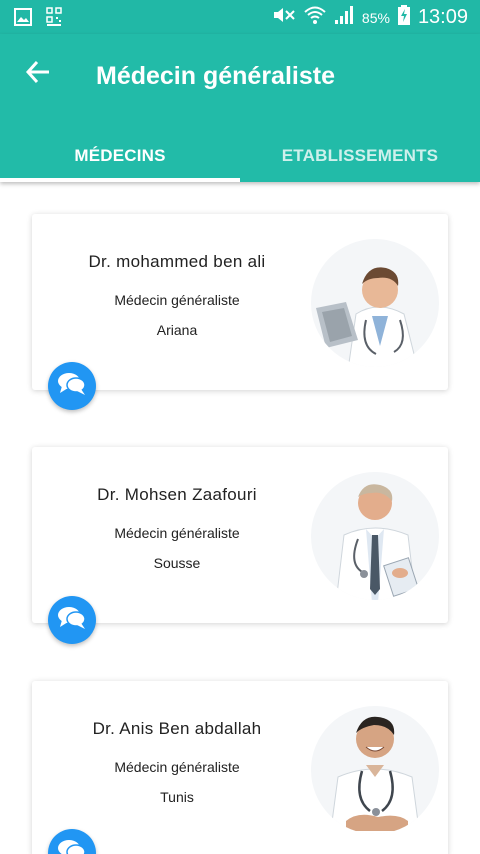 This screenshot has height=854, width=480. Describe the element at coordinates (215, 76) in the screenshot. I see `page-title: Médecin généraliste` at that location.